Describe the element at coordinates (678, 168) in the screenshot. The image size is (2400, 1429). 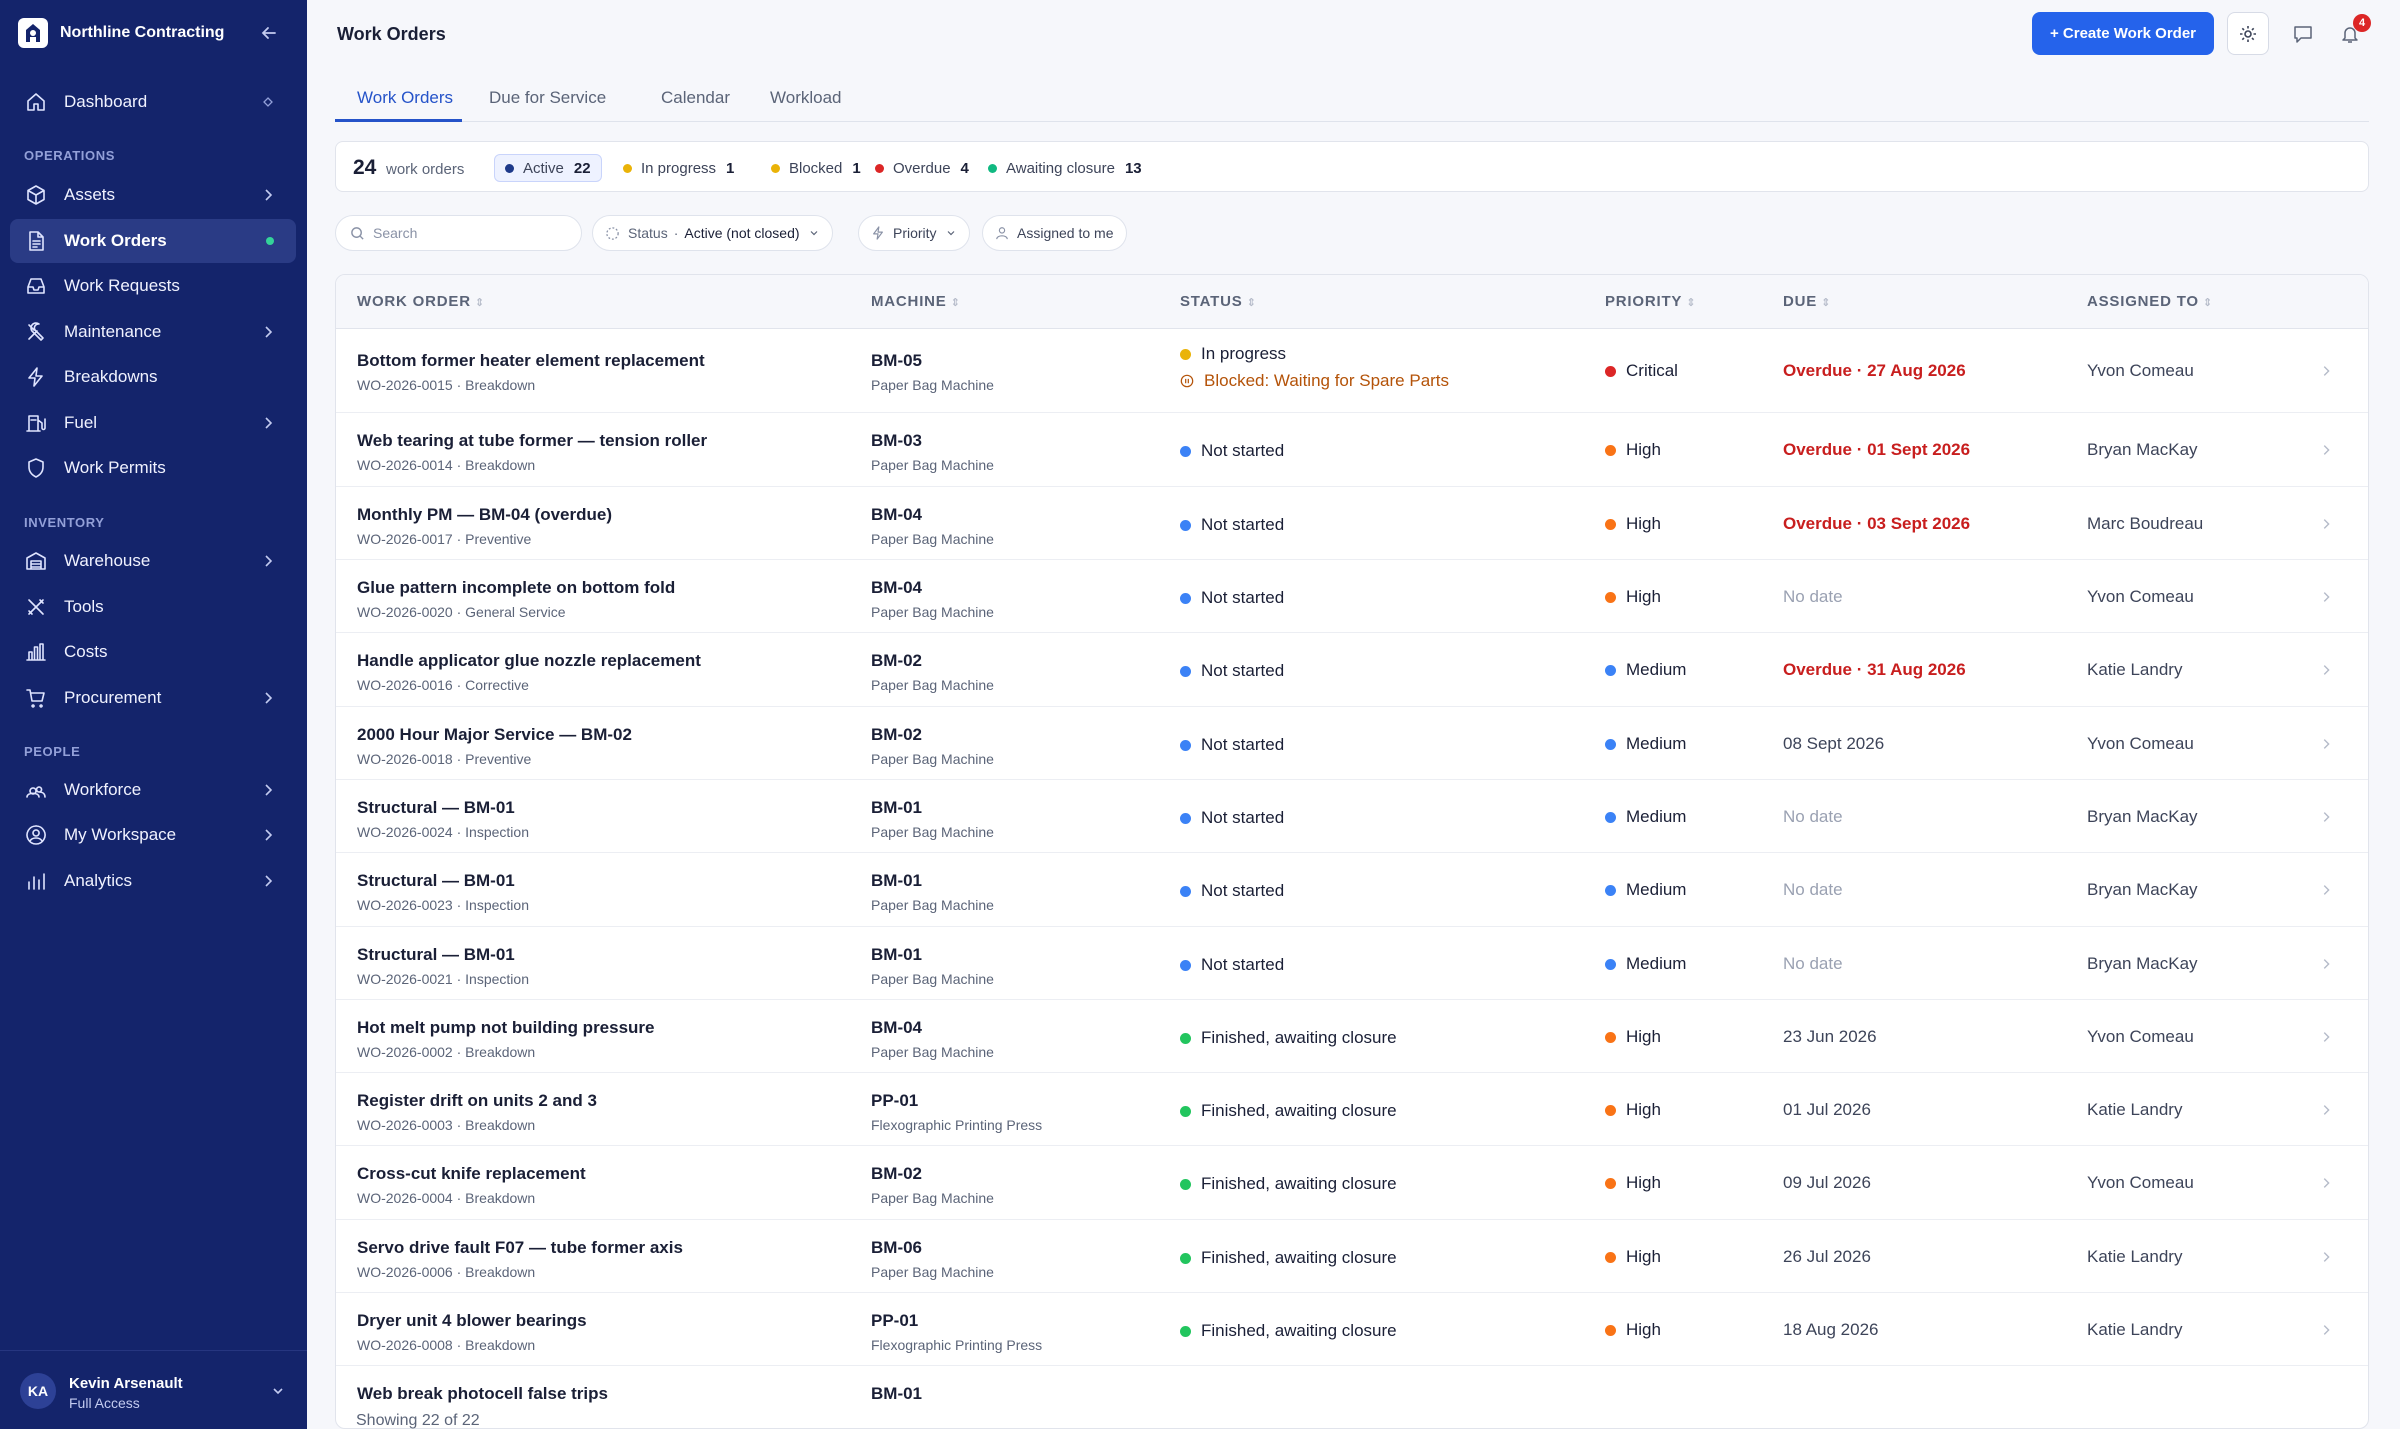
I see `status-chip-in-progress: In progress 1` at that location.